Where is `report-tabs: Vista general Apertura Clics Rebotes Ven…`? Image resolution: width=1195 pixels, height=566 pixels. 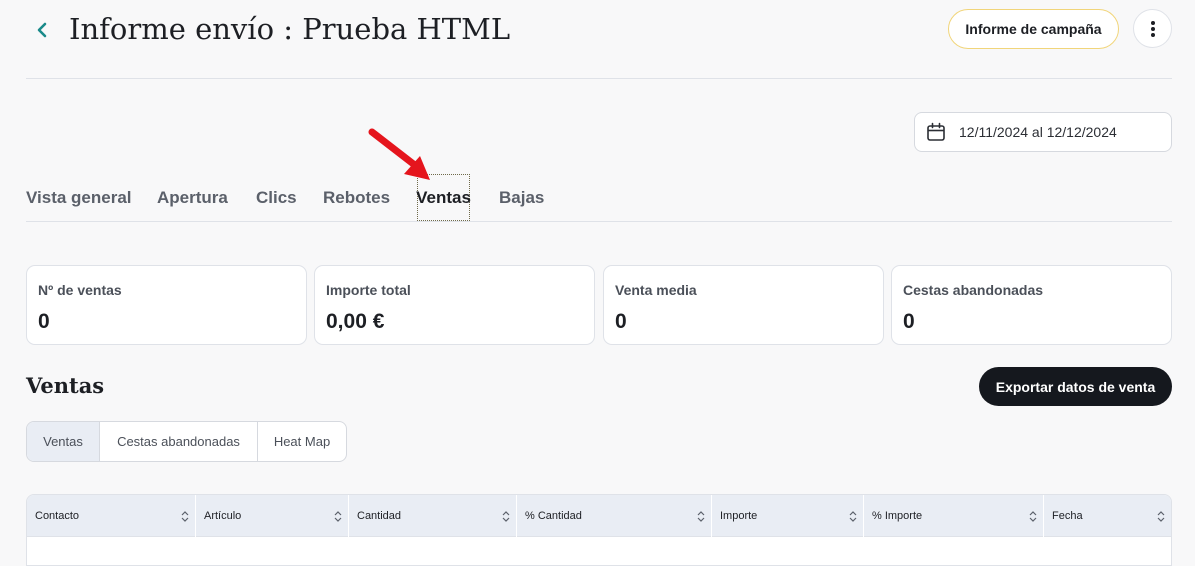 report-tabs: Vista general Apertura Clics Rebotes Ven… is located at coordinates (599, 198).